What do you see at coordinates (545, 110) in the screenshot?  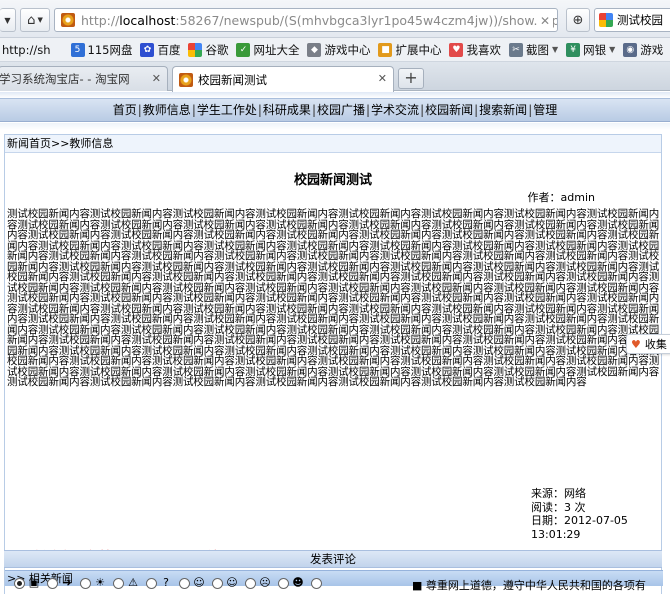 I see `nav-item-admin: 管理` at bounding box center [545, 110].